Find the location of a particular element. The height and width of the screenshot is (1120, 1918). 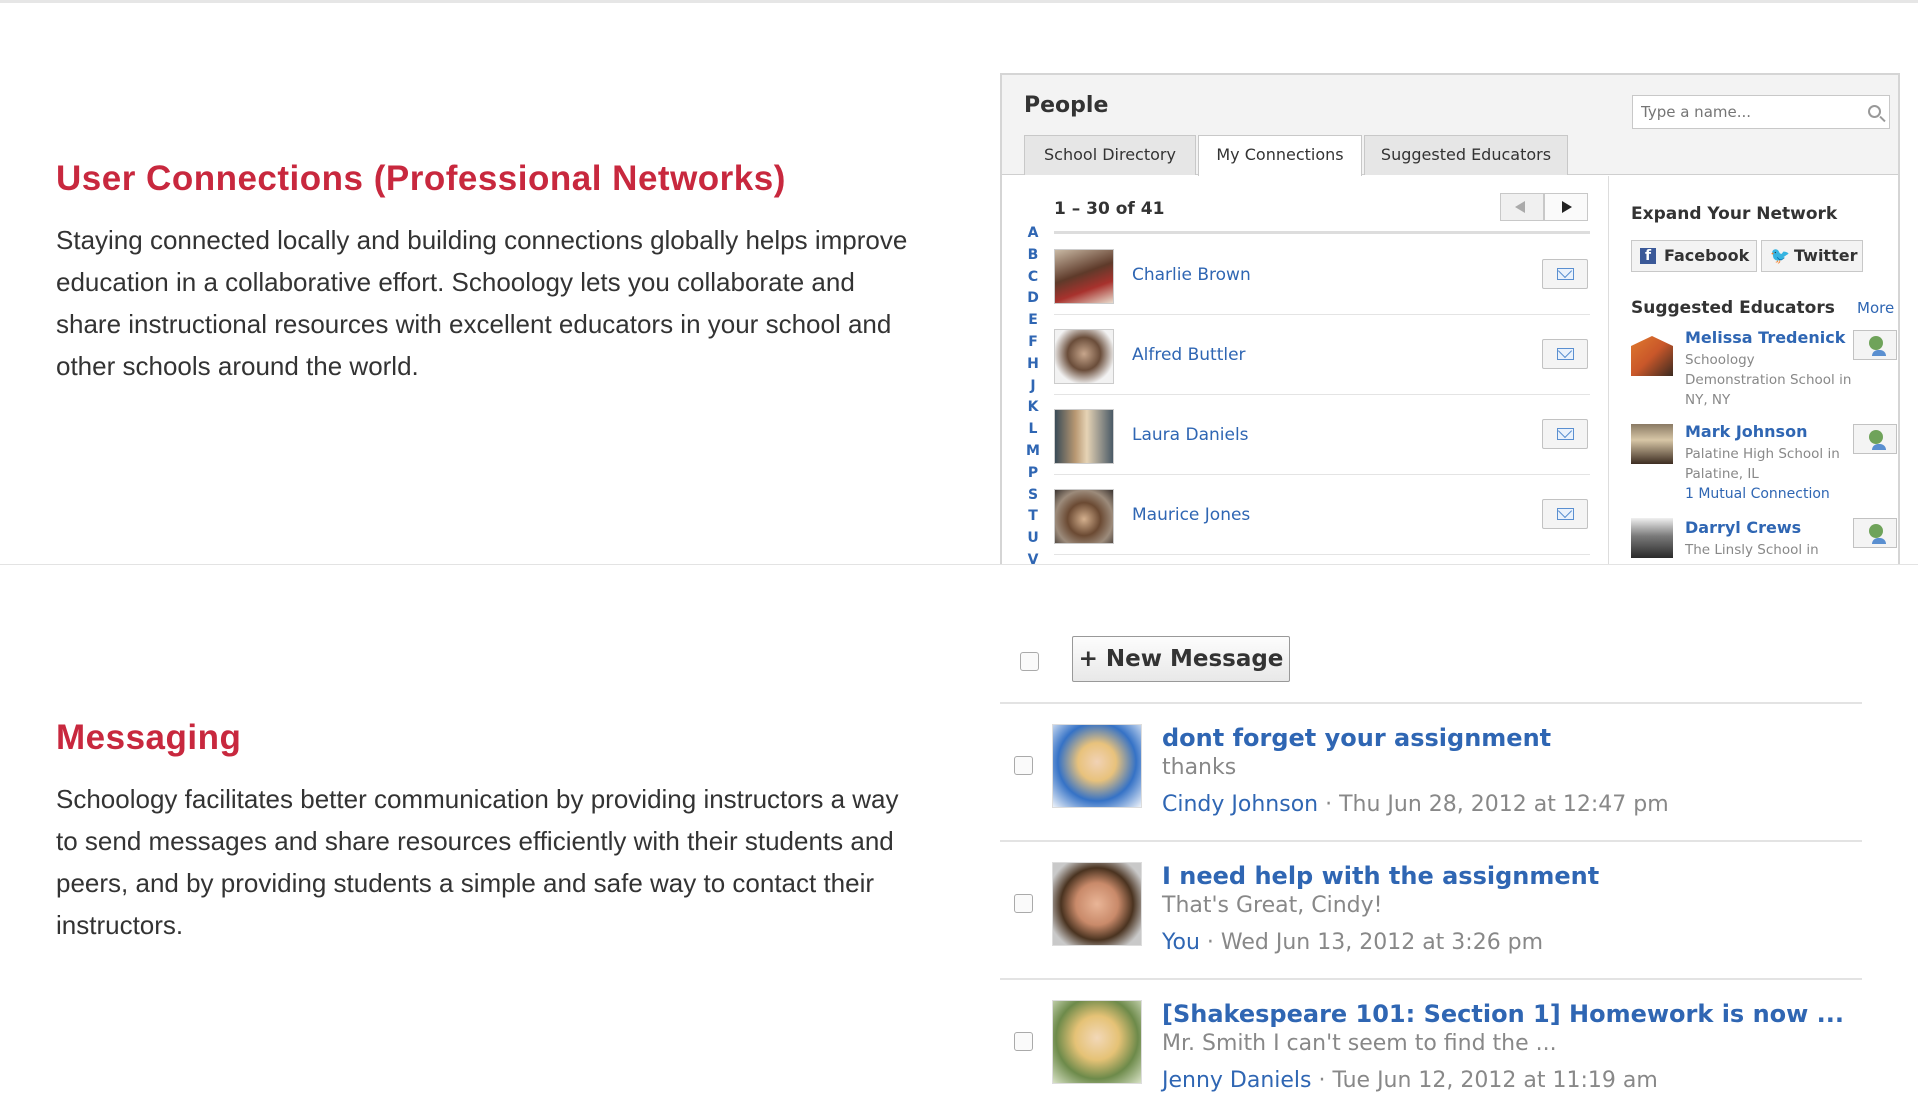

twitter-button: 🐦 Twitter is located at coordinates (1812, 256).